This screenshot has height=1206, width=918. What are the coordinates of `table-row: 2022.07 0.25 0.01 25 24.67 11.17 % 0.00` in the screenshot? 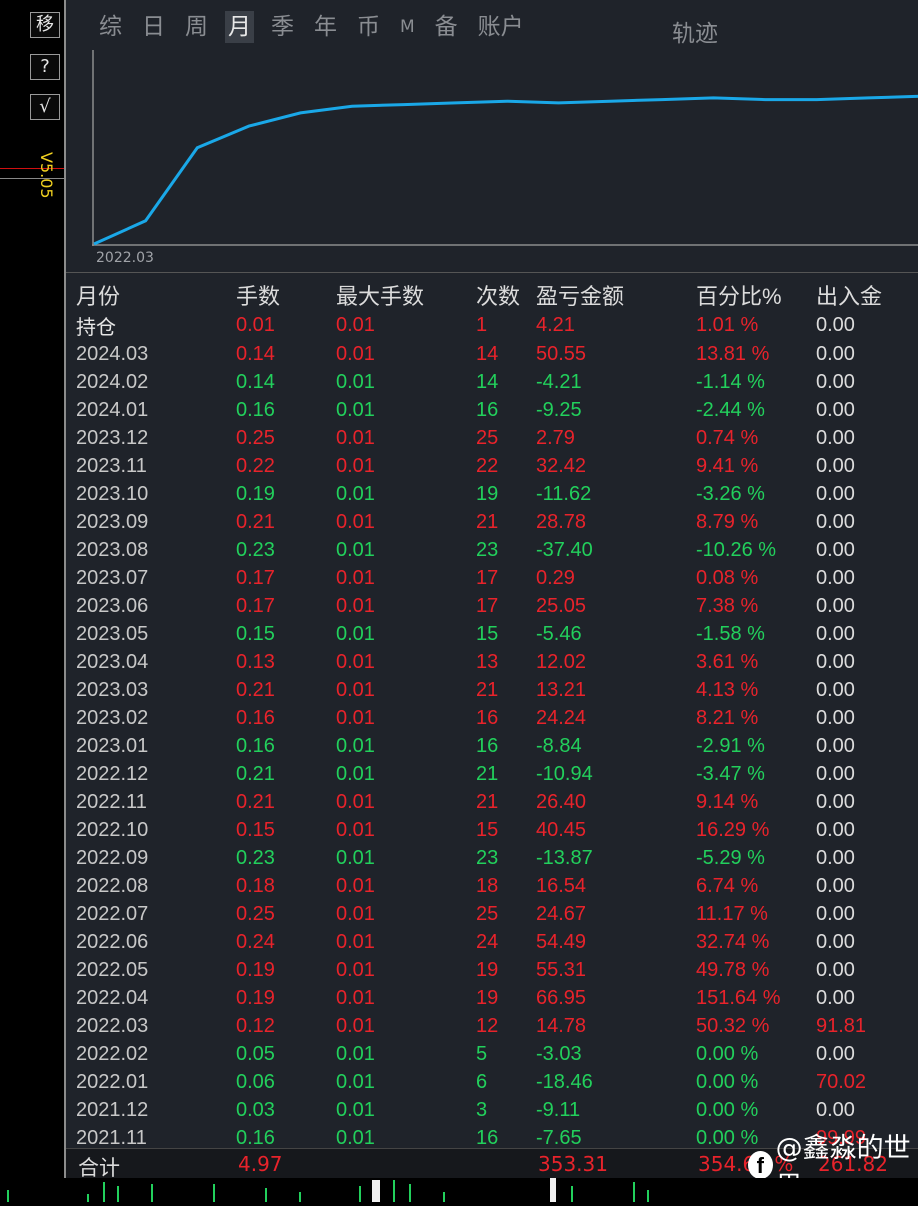 It's located at (481, 914).